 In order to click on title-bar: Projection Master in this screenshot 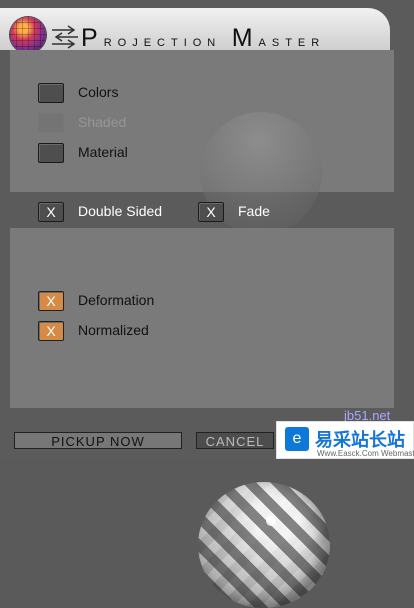, I will do `click(195, 30)`.